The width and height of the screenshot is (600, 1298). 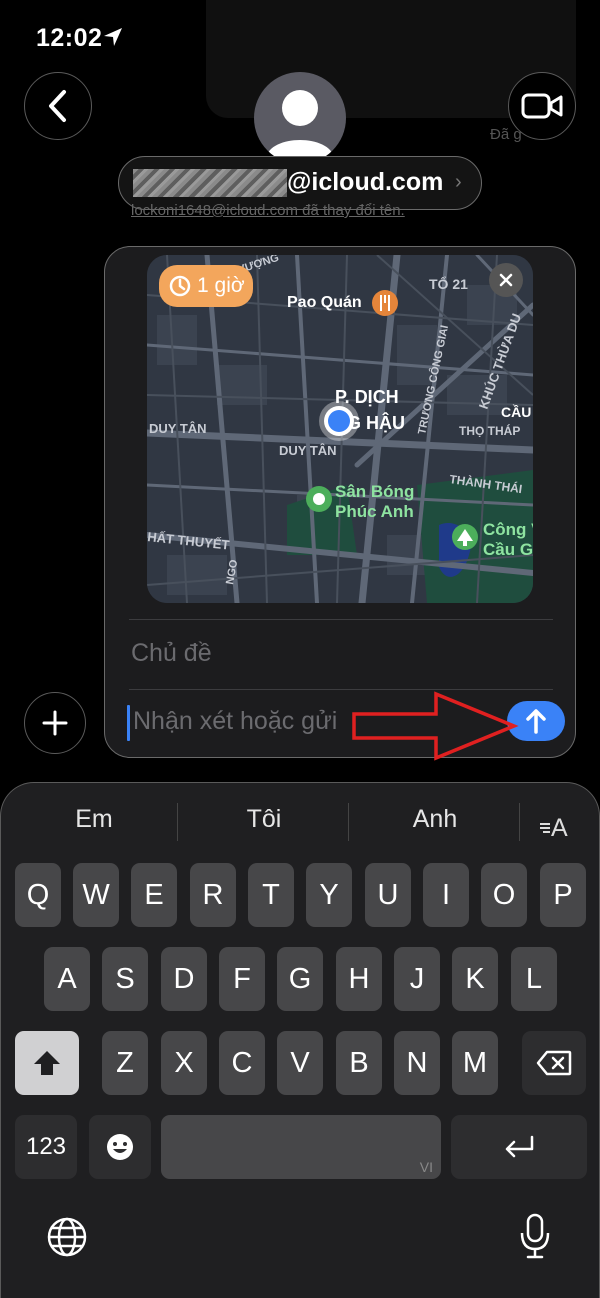 What do you see at coordinates (324, 302) in the screenshot?
I see `map-label-pao-quan: Pao Quán` at bounding box center [324, 302].